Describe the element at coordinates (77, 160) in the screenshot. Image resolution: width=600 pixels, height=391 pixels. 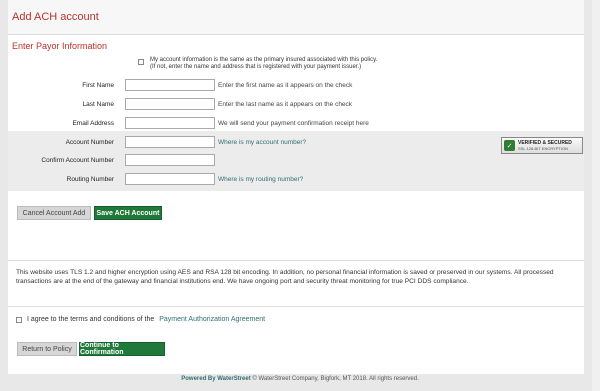
I see `confirm-account-label: Confirm Account Number` at that location.